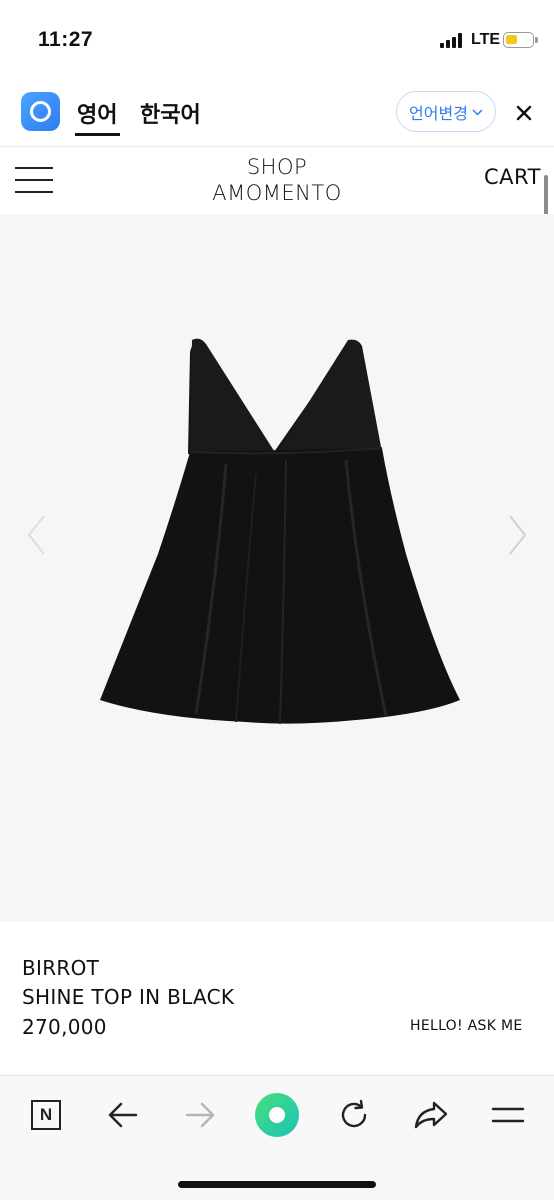  I want to click on change-language-label: 언어변경, so click(438, 114).